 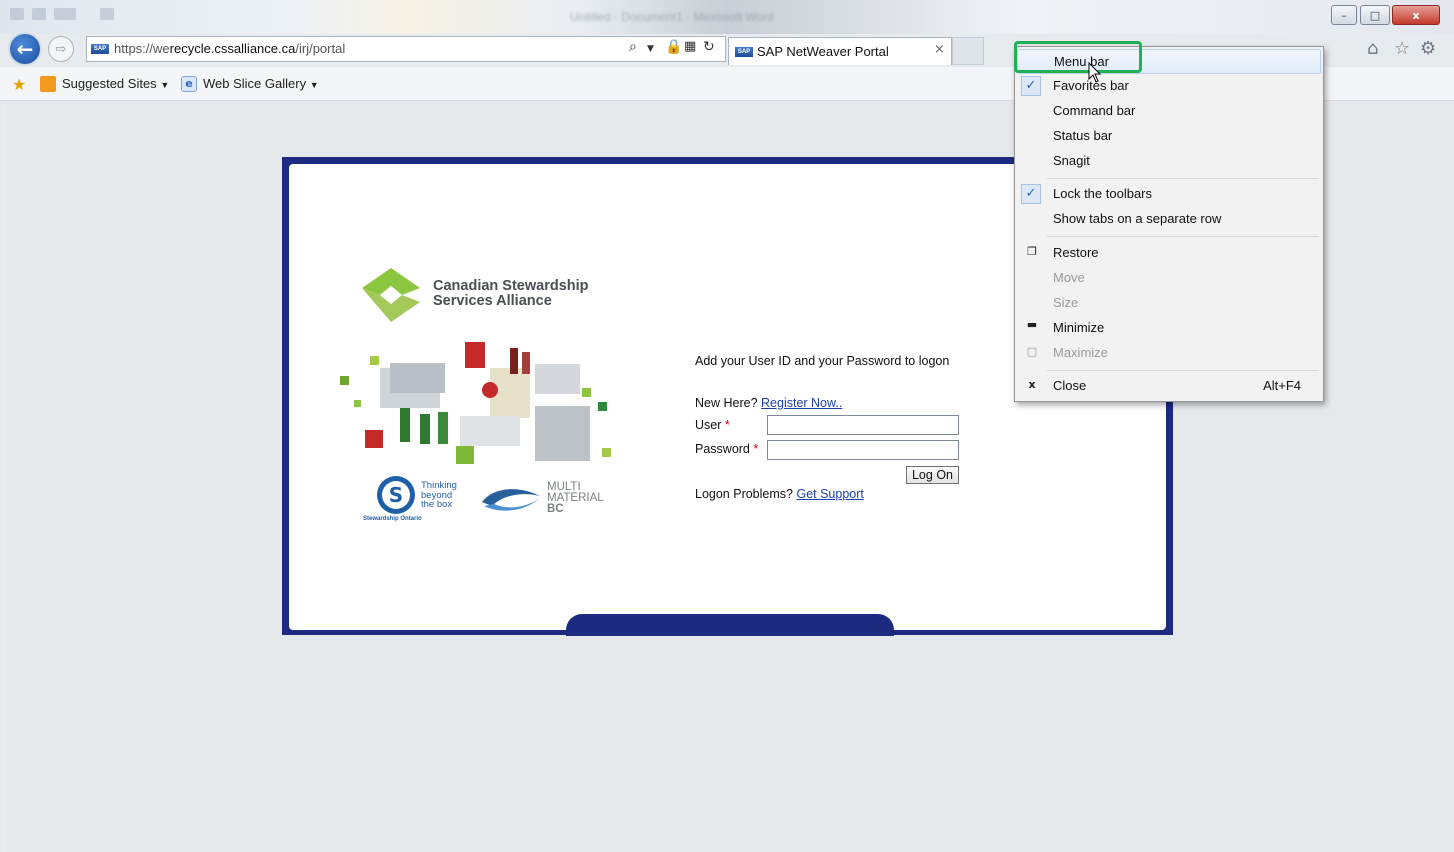 I want to click on new-here-label: New Here?, so click(x=726, y=403).